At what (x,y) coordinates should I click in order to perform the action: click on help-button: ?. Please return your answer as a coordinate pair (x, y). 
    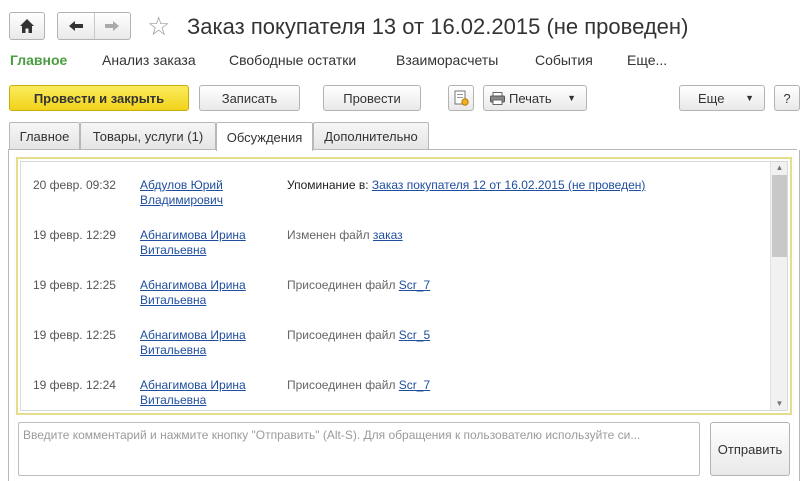
    Looking at the image, I should click on (787, 98).